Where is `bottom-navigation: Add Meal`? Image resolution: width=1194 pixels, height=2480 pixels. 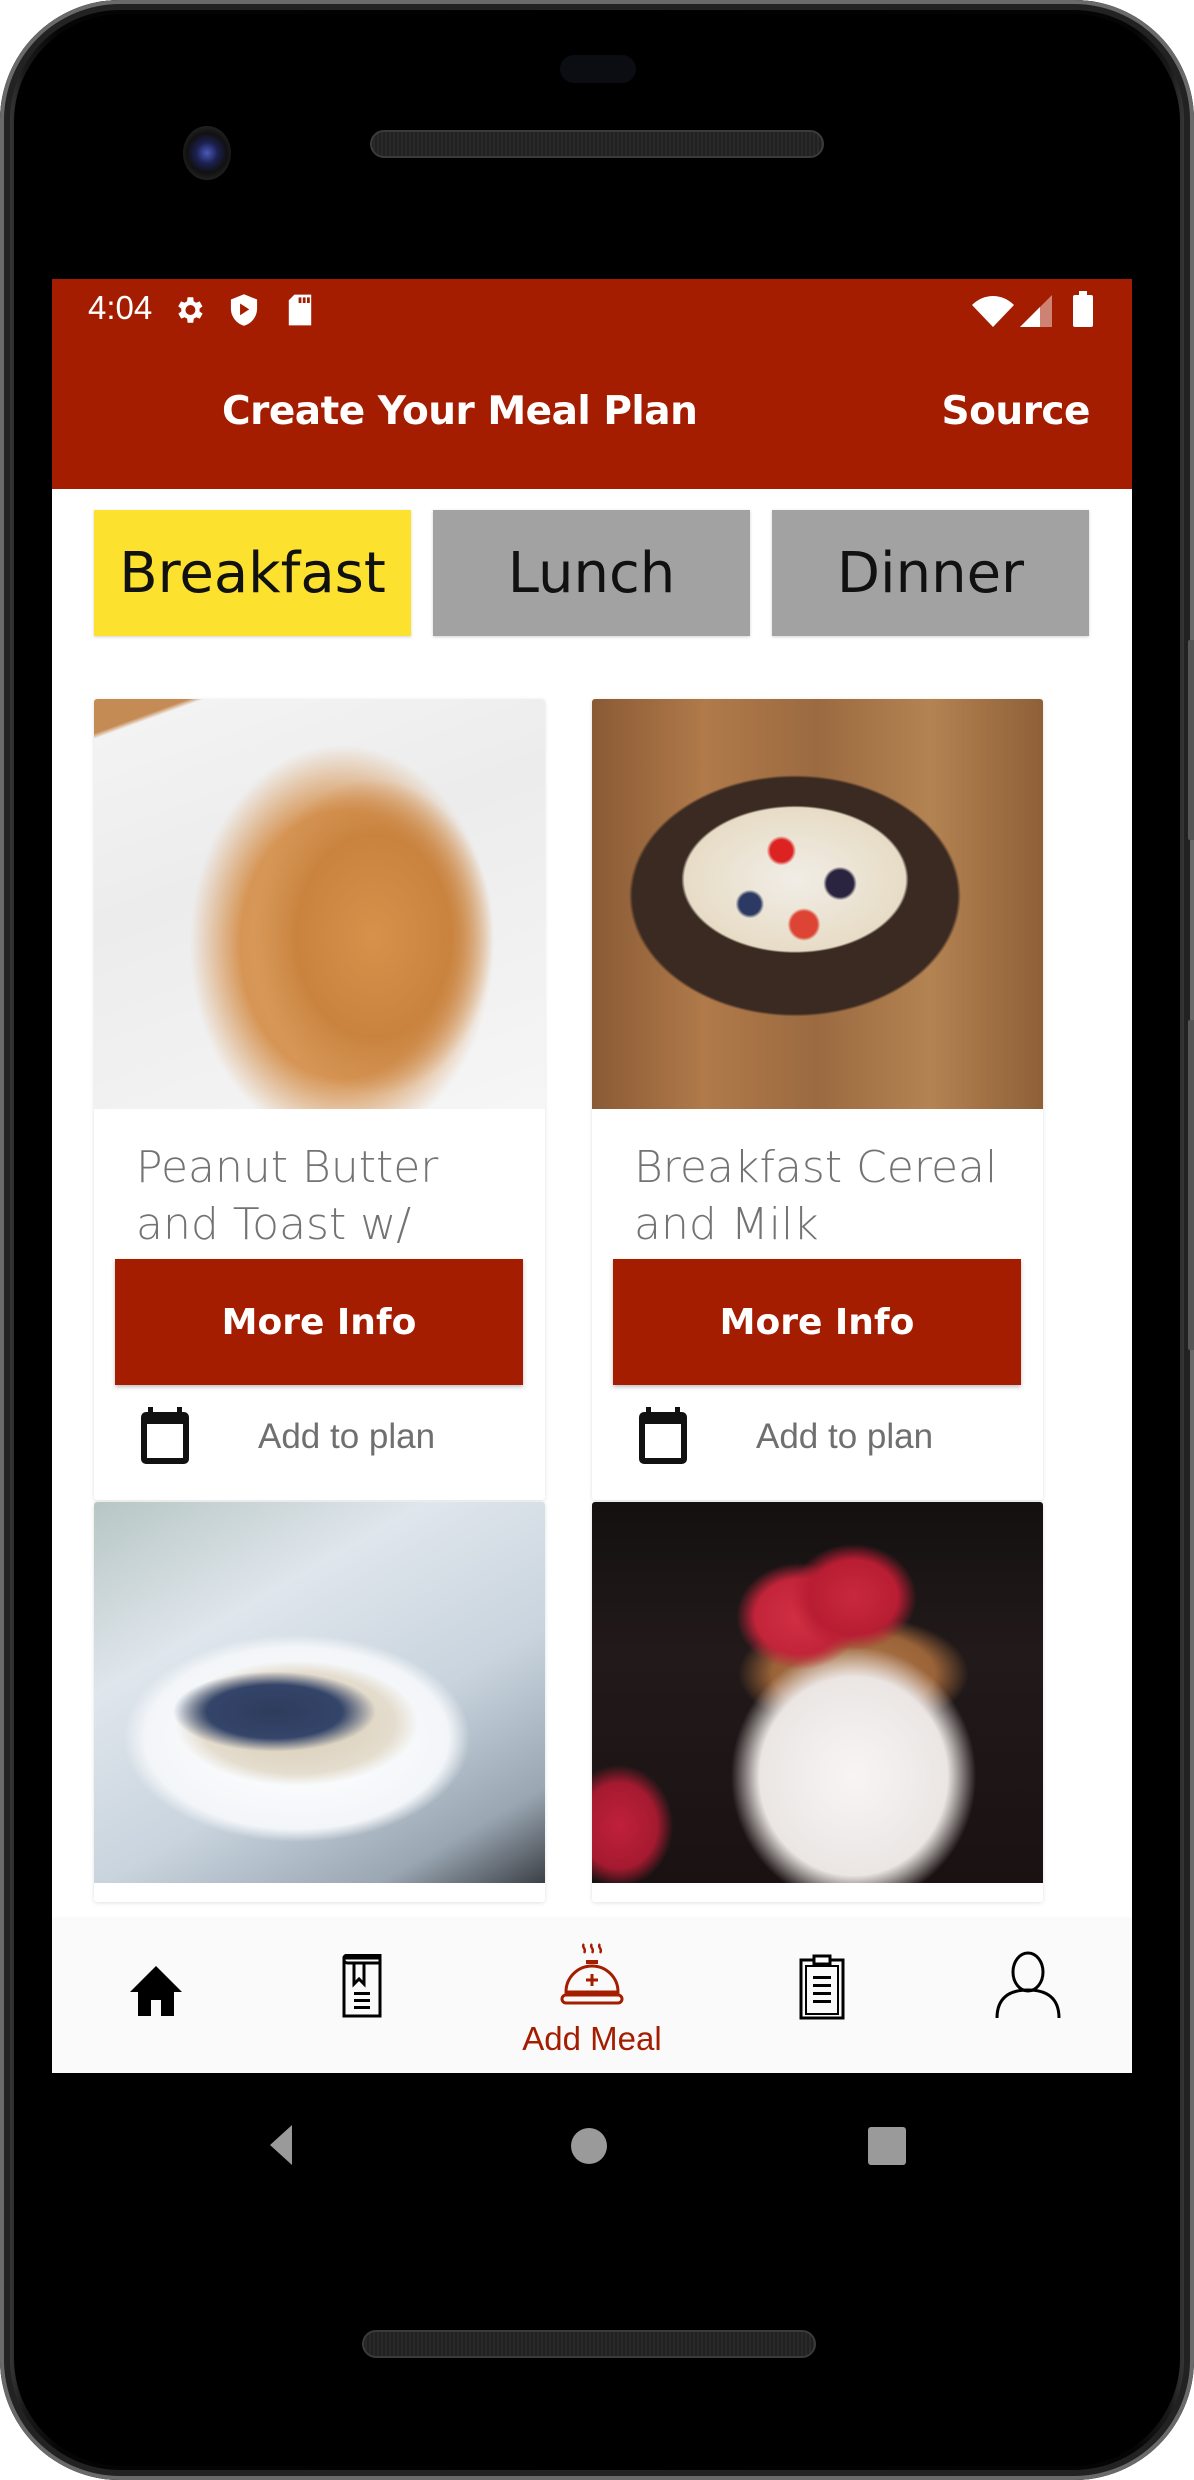 bottom-navigation: Add Meal is located at coordinates (592, 1996).